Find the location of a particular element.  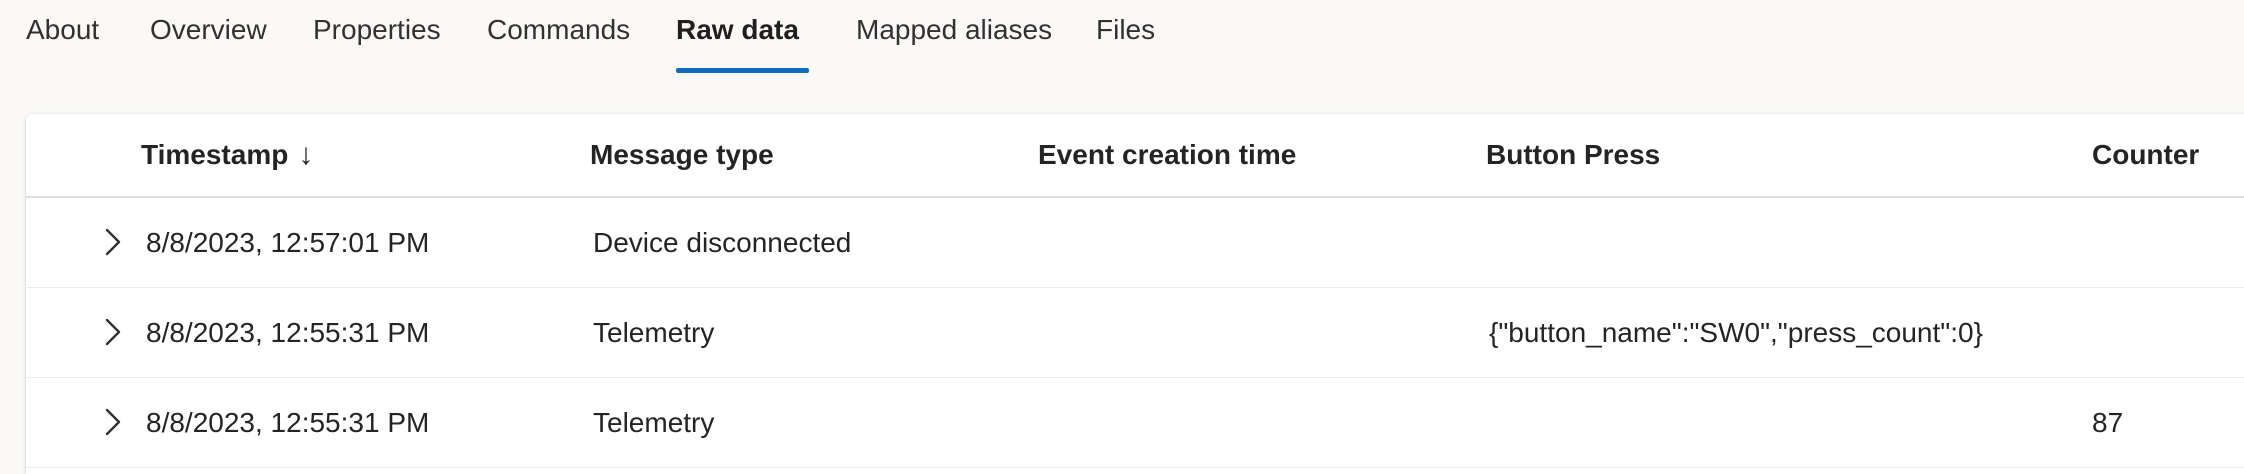

tab-overview: Overview is located at coordinates (208, 37).